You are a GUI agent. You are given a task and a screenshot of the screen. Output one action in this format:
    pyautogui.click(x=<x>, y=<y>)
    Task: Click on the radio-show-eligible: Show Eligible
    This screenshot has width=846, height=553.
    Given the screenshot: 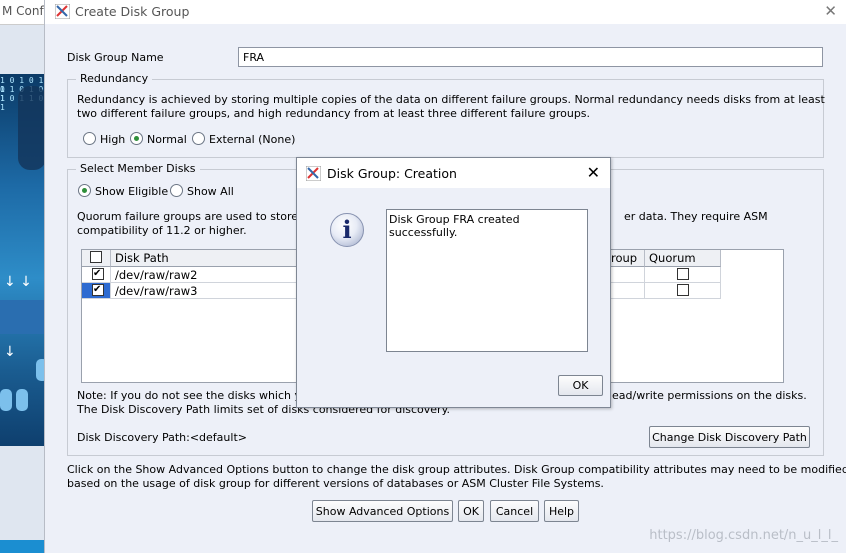 What is the action you would take?
    pyautogui.click(x=123, y=191)
    